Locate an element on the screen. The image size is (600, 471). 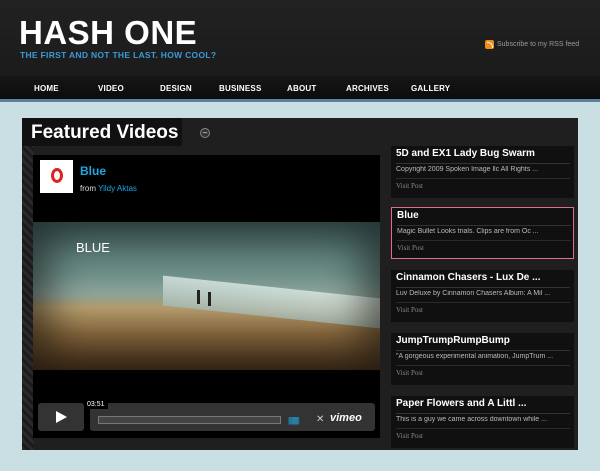
rss-label: Subscribe to my RSS feed is located at coordinates (538, 44).